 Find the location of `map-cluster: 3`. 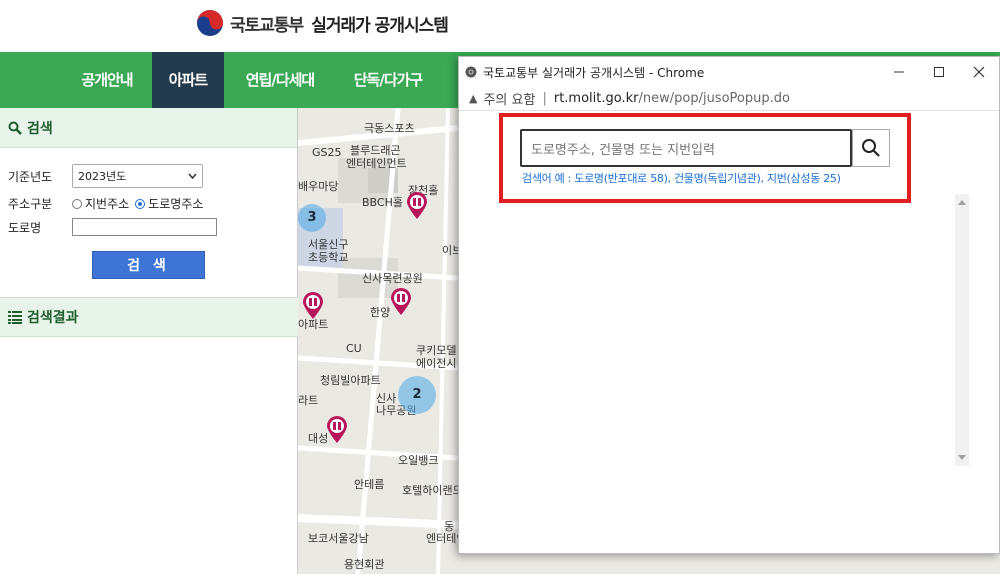

map-cluster: 3 is located at coordinates (312, 218).